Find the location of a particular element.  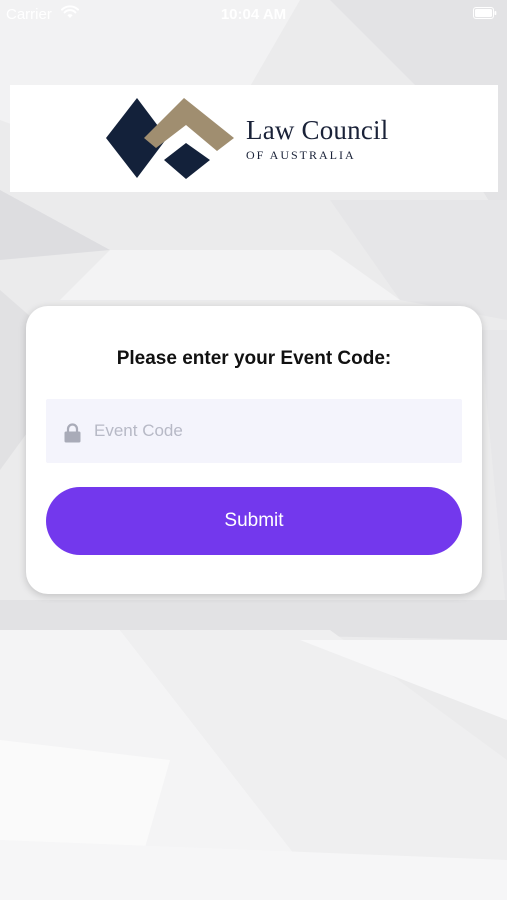

status-time: 10:04 AM is located at coordinates (253, 14).